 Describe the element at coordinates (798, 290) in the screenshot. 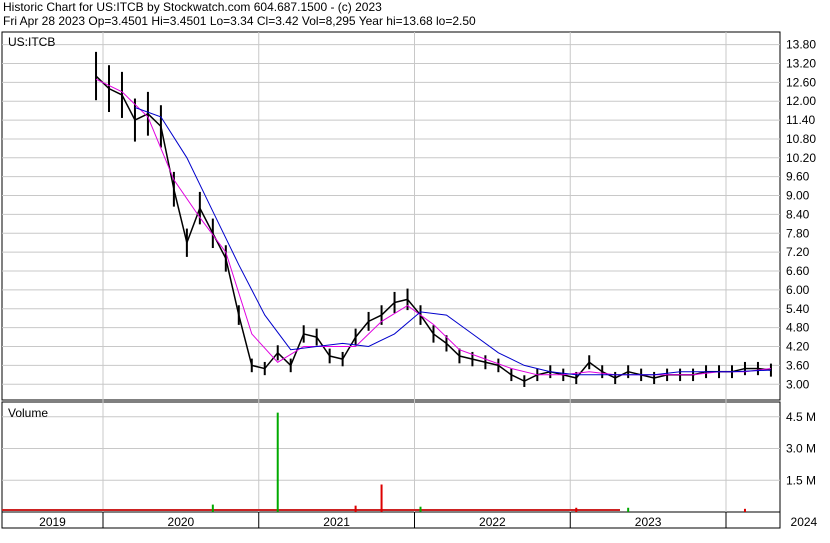

I see `price-tick-label: 6.00` at that location.